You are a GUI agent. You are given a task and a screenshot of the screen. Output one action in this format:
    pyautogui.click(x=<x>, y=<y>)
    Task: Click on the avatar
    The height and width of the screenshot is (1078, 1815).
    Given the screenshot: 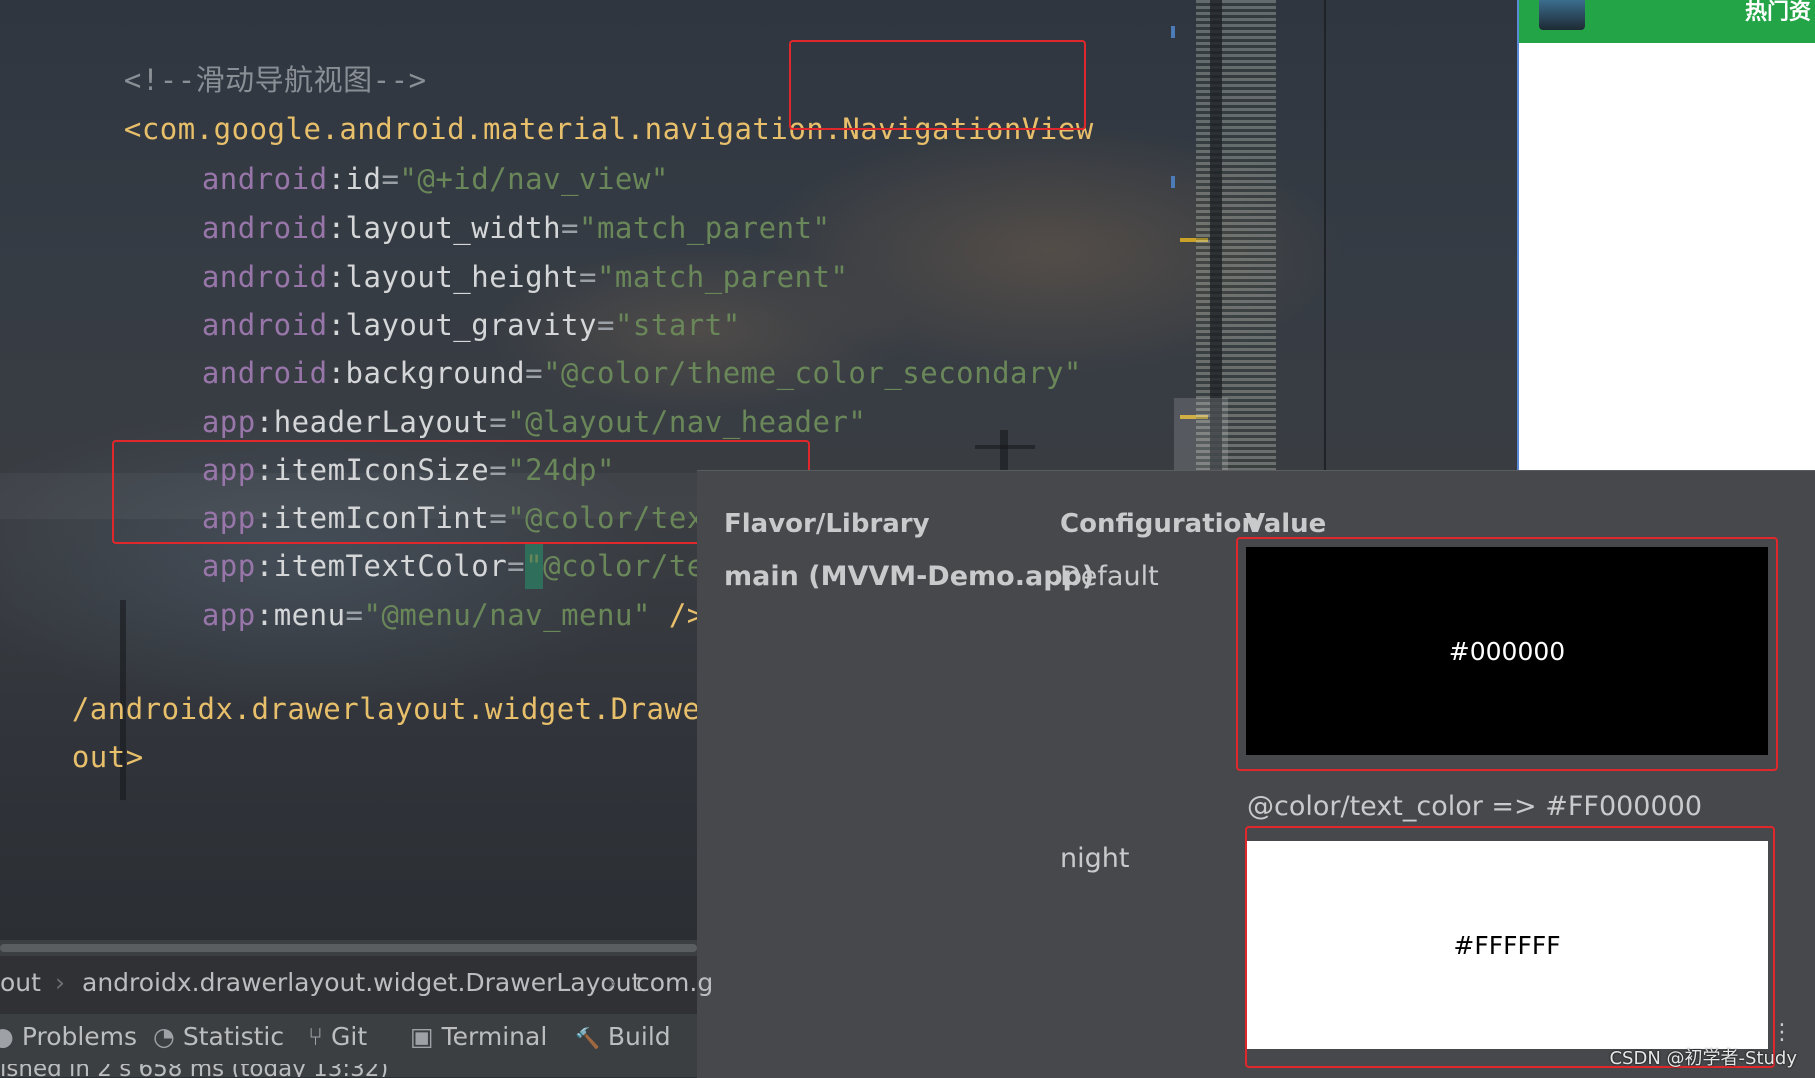 What is the action you would take?
    pyautogui.click(x=1562, y=15)
    